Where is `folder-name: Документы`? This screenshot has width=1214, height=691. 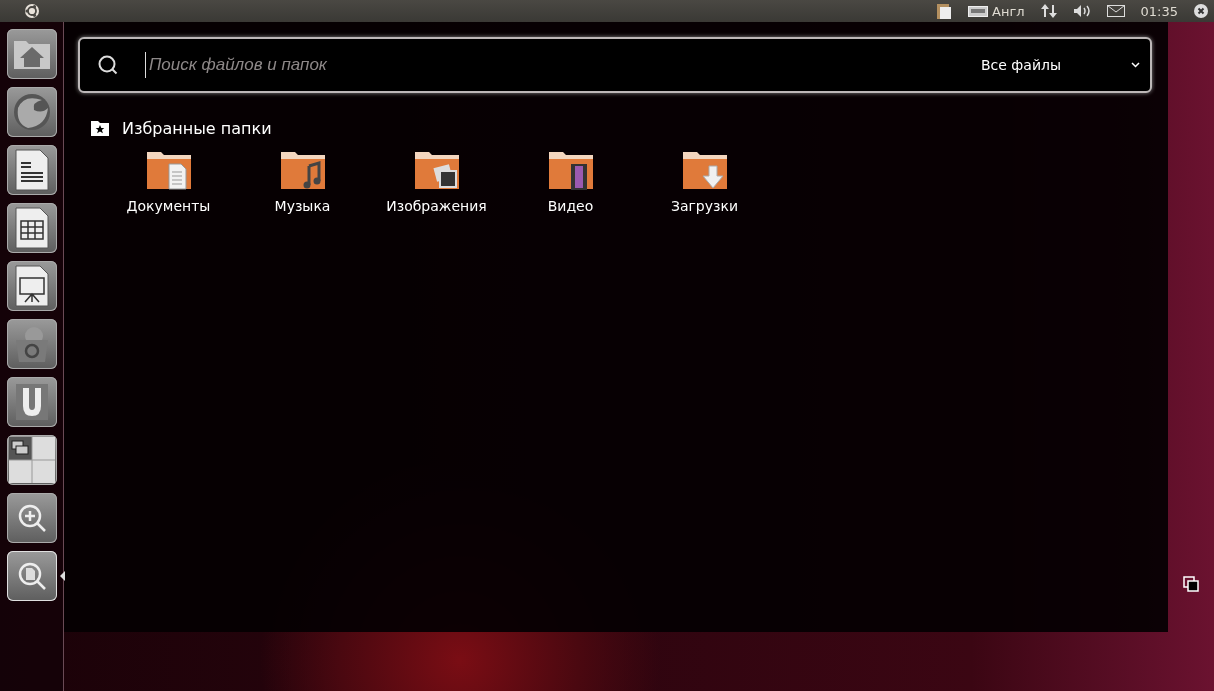 folder-name: Документы is located at coordinates (168, 206).